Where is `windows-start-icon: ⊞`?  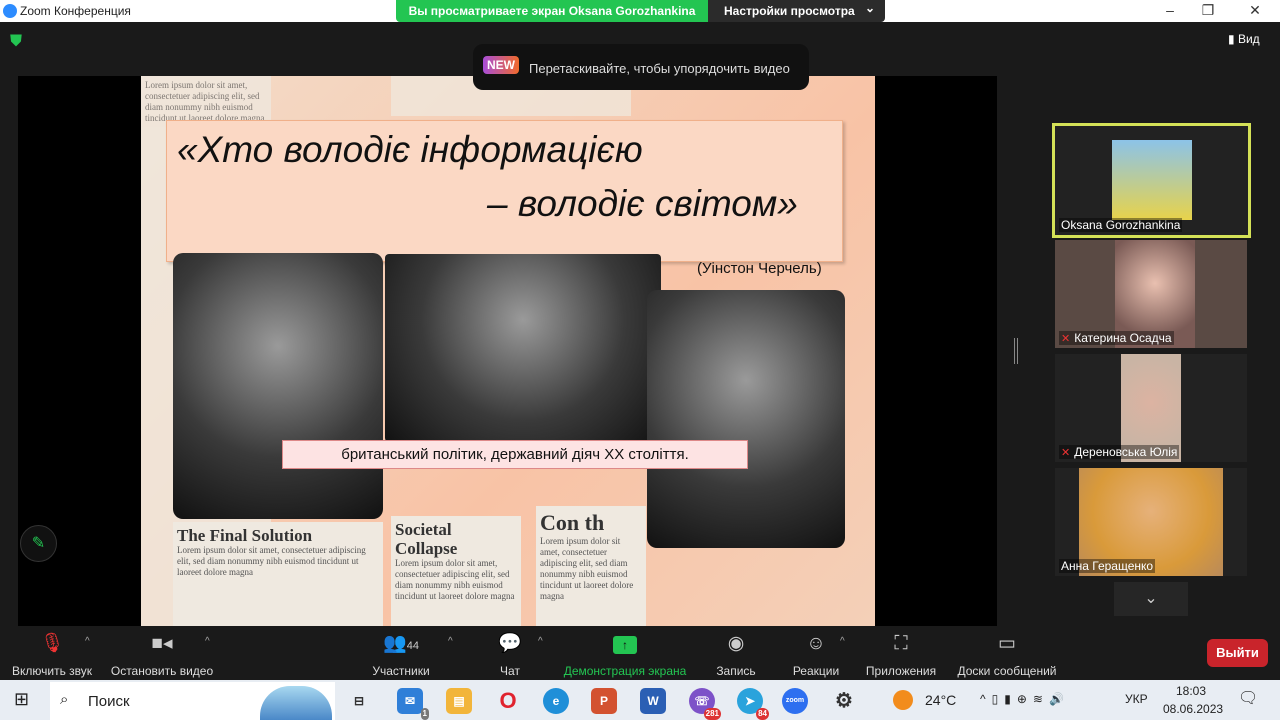
windows-start-icon: ⊞ is located at coordinates (21, 699).